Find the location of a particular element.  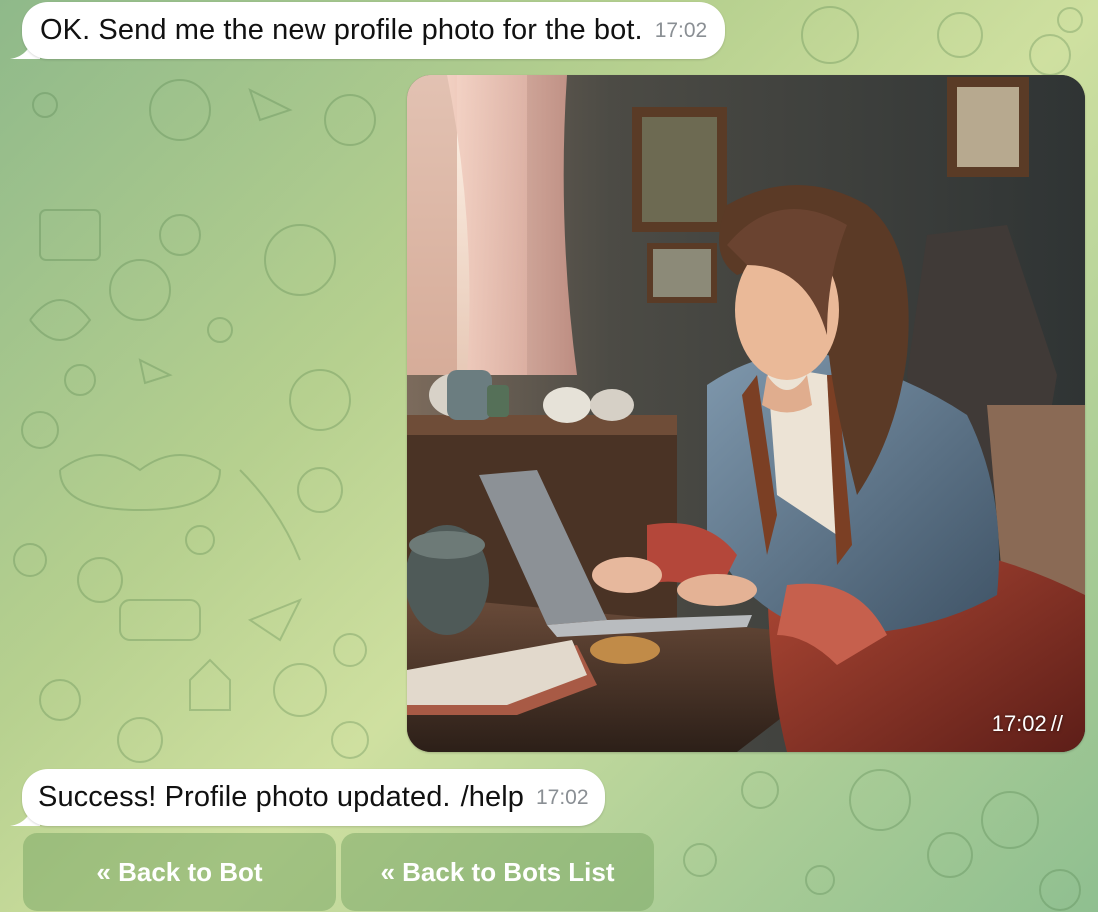

photo-time-badge: 17:02 // is located at coordinates (1026, 724).